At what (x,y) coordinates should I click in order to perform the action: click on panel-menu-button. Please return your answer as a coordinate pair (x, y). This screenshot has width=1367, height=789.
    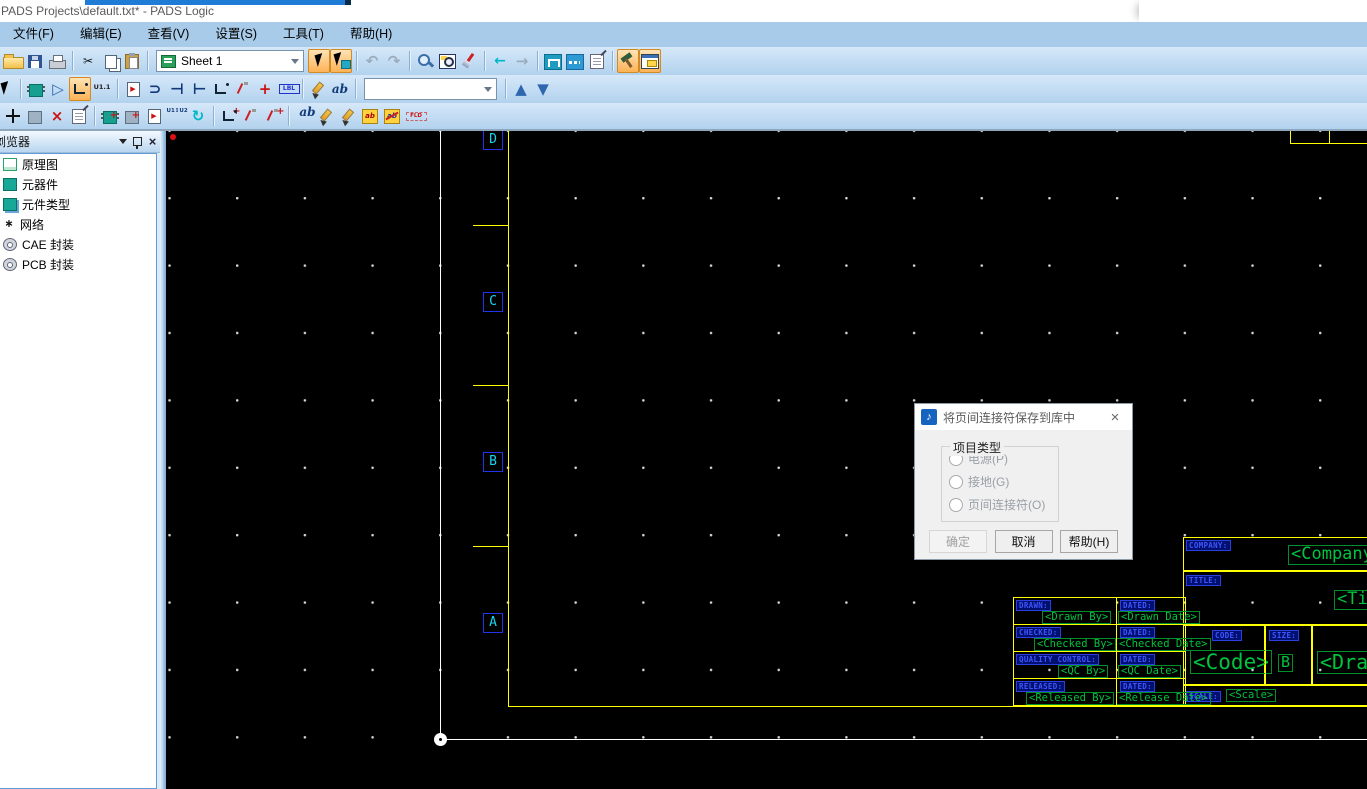
    Looking at the image, I should click on (122, 141).